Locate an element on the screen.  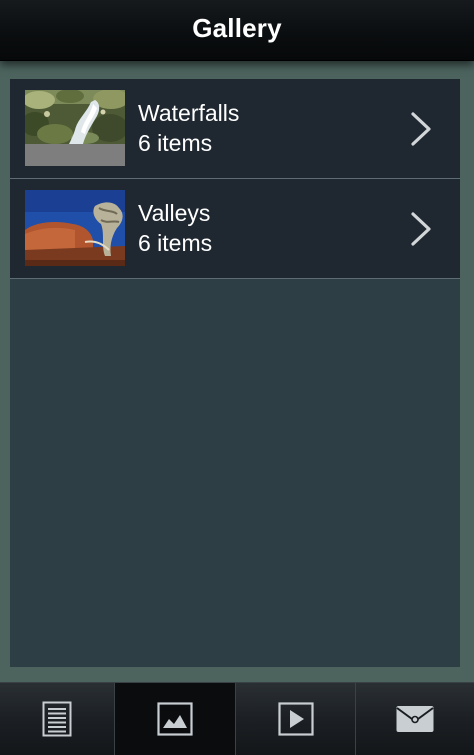
album-row-waterfalls: Waterfalls 6 items is located at coordinates (235, 129).